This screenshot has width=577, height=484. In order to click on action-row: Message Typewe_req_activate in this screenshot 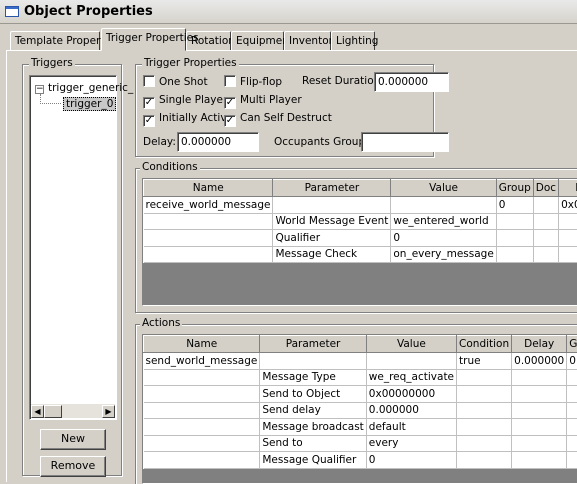, I will do `click(360, 377)`.